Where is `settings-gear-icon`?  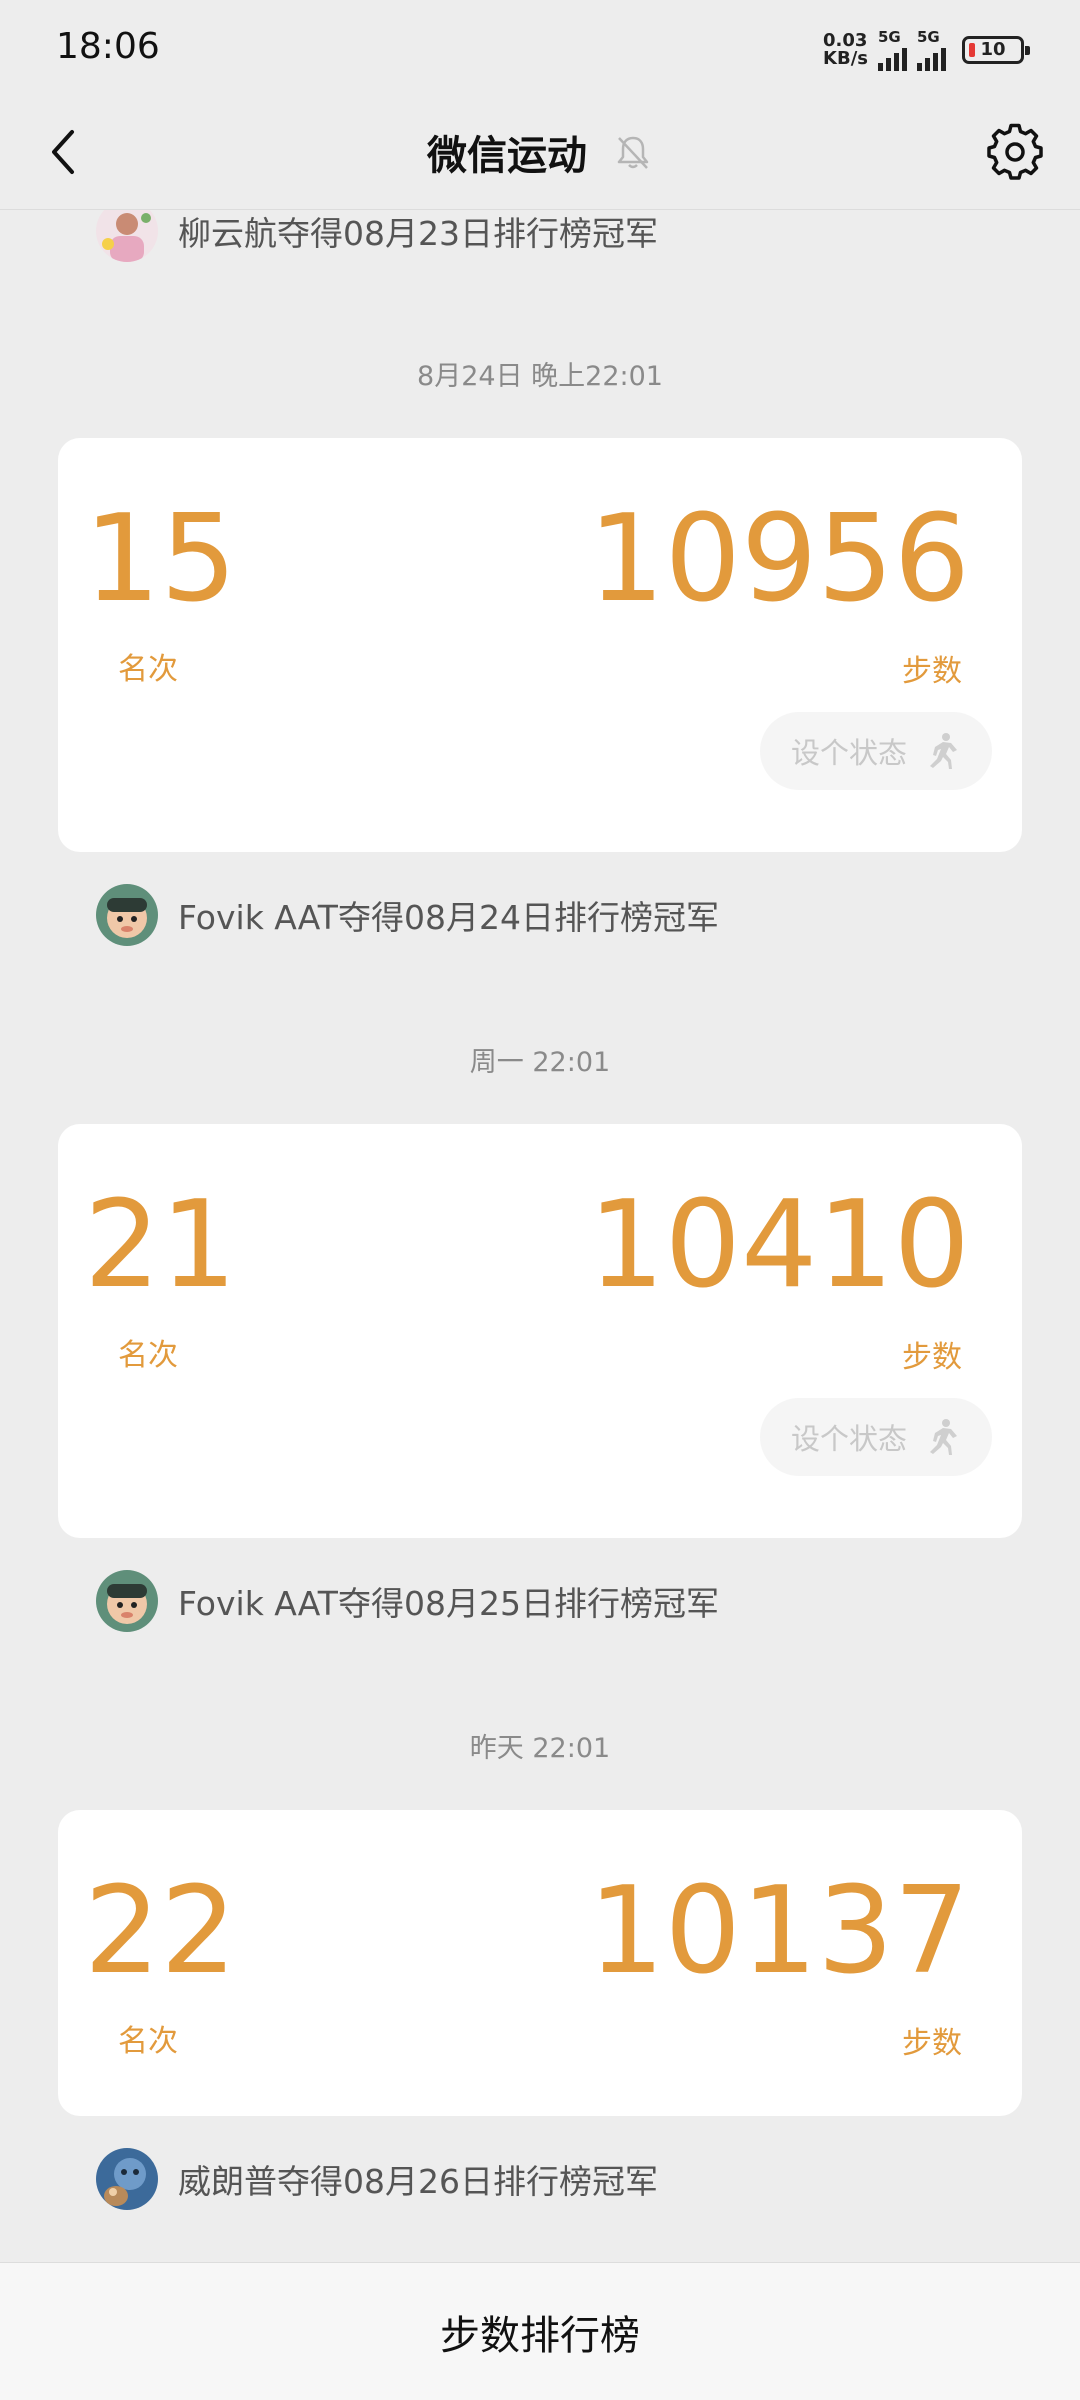 settings-gear-icon is located at coordinates (1015, 152).